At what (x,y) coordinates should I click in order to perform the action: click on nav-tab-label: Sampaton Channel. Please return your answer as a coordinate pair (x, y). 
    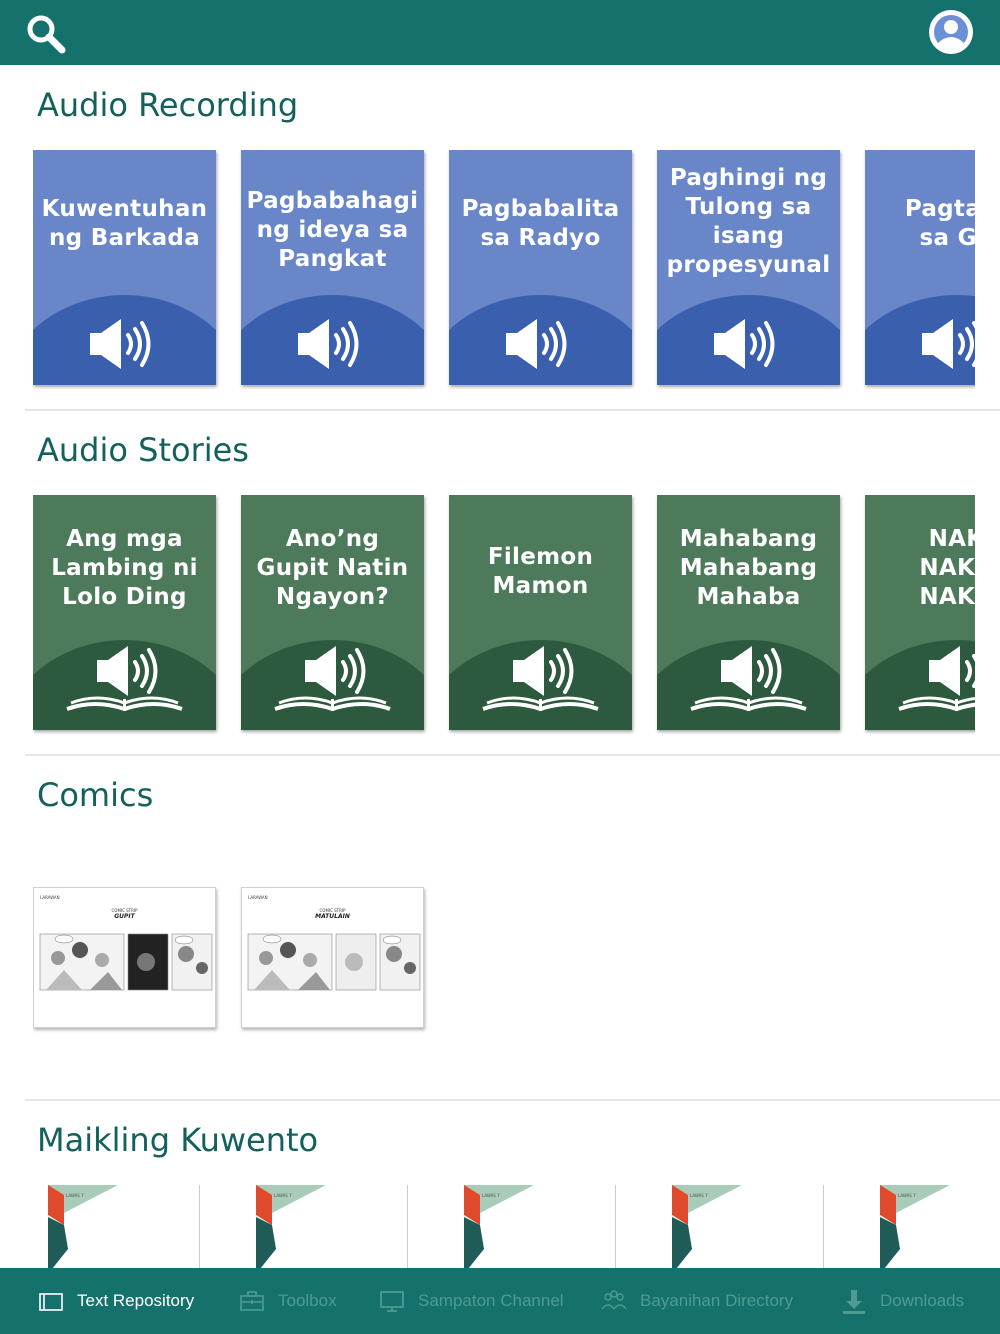
    Looking at the image, I should click on (491, 1300).